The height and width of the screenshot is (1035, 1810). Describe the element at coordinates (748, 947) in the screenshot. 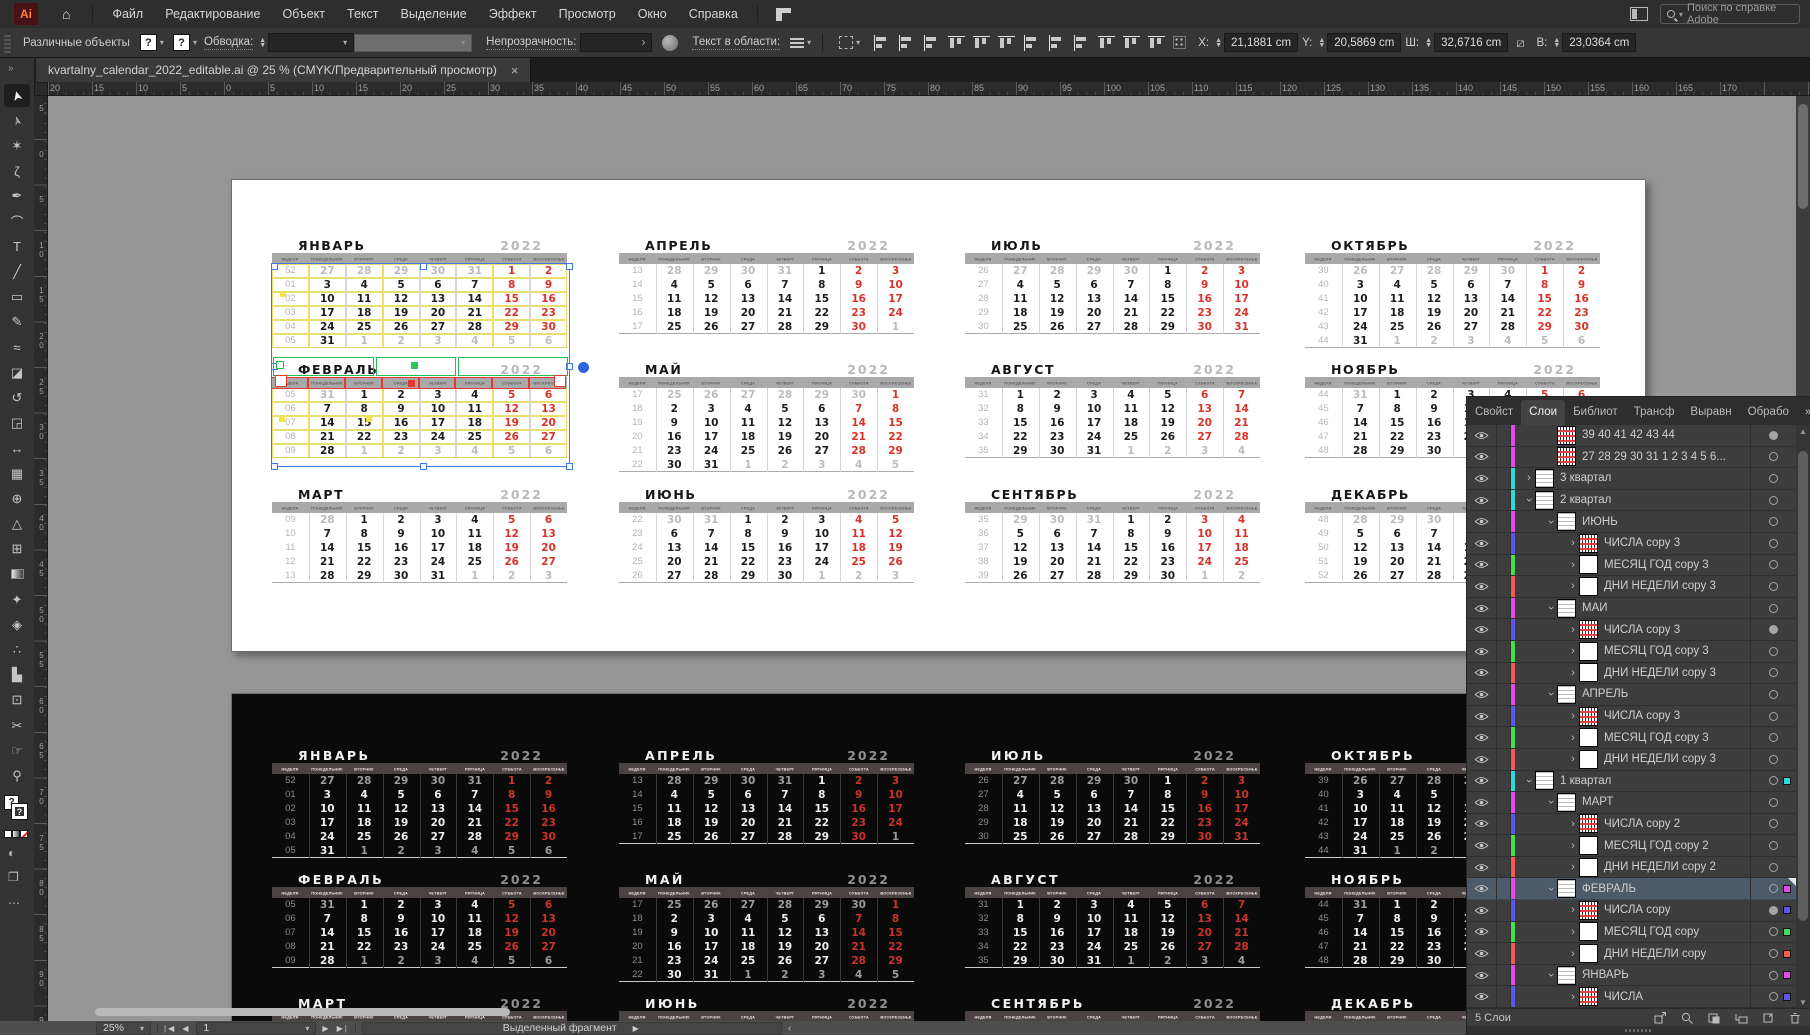

I see `date-cell: 18` at that location.